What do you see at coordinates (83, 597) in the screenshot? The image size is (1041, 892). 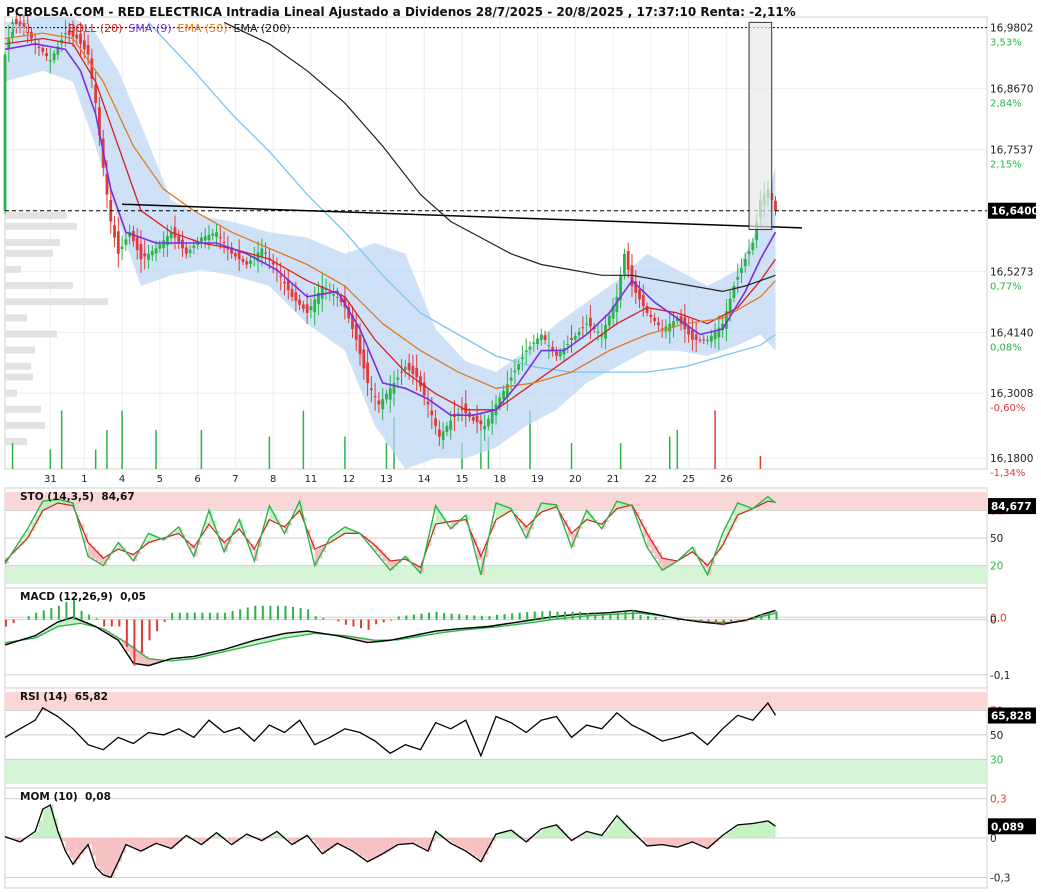 I see `macd-title: MACD (12,26,9) 0,05` at bounding box center [83, 597].